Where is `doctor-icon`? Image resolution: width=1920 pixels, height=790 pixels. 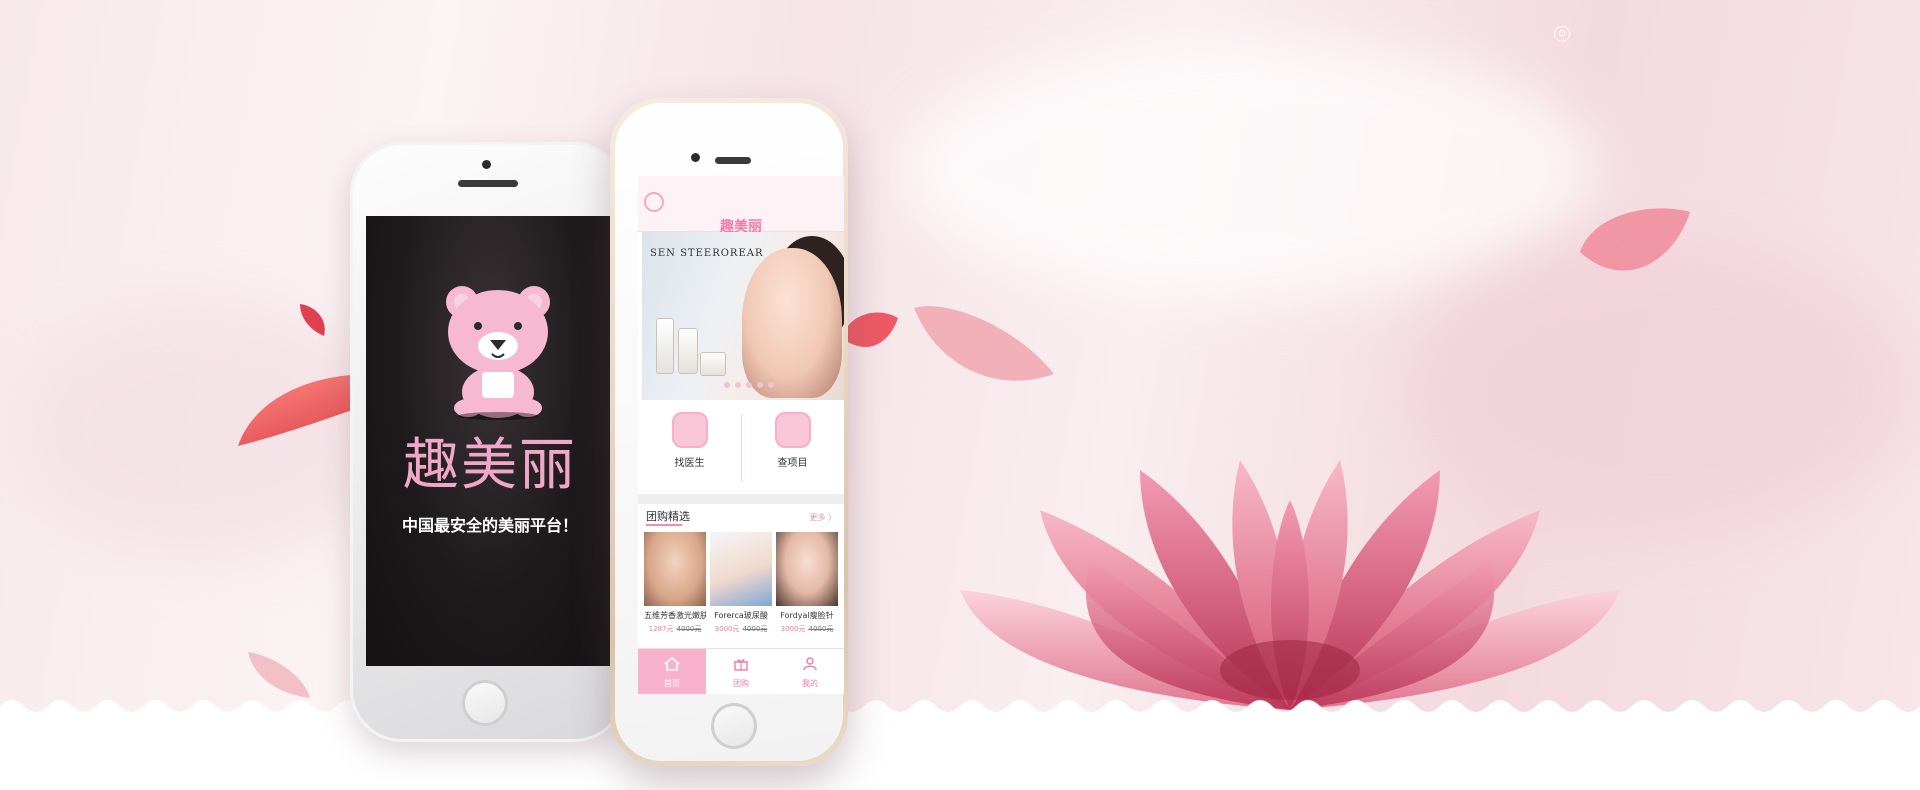 doctor-icon is located at coordinates (689, 430).